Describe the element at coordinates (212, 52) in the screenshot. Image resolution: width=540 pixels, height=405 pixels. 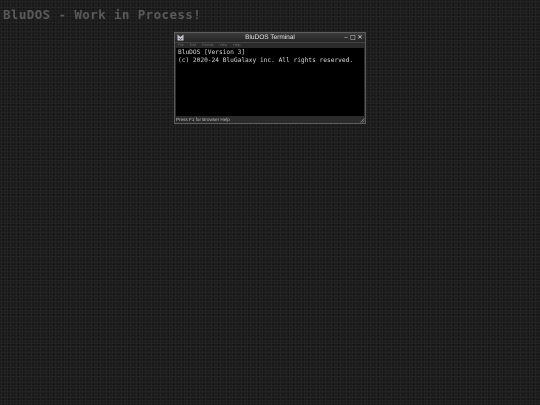
I see `console-line-version: BluDOS [Version 3]` at that location.